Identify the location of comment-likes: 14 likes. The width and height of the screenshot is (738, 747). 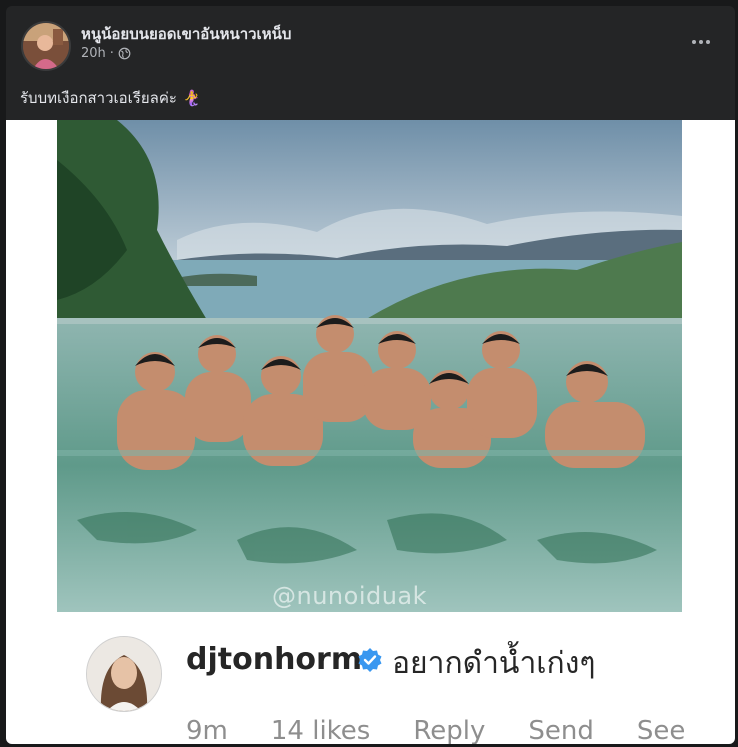
(320, 730).